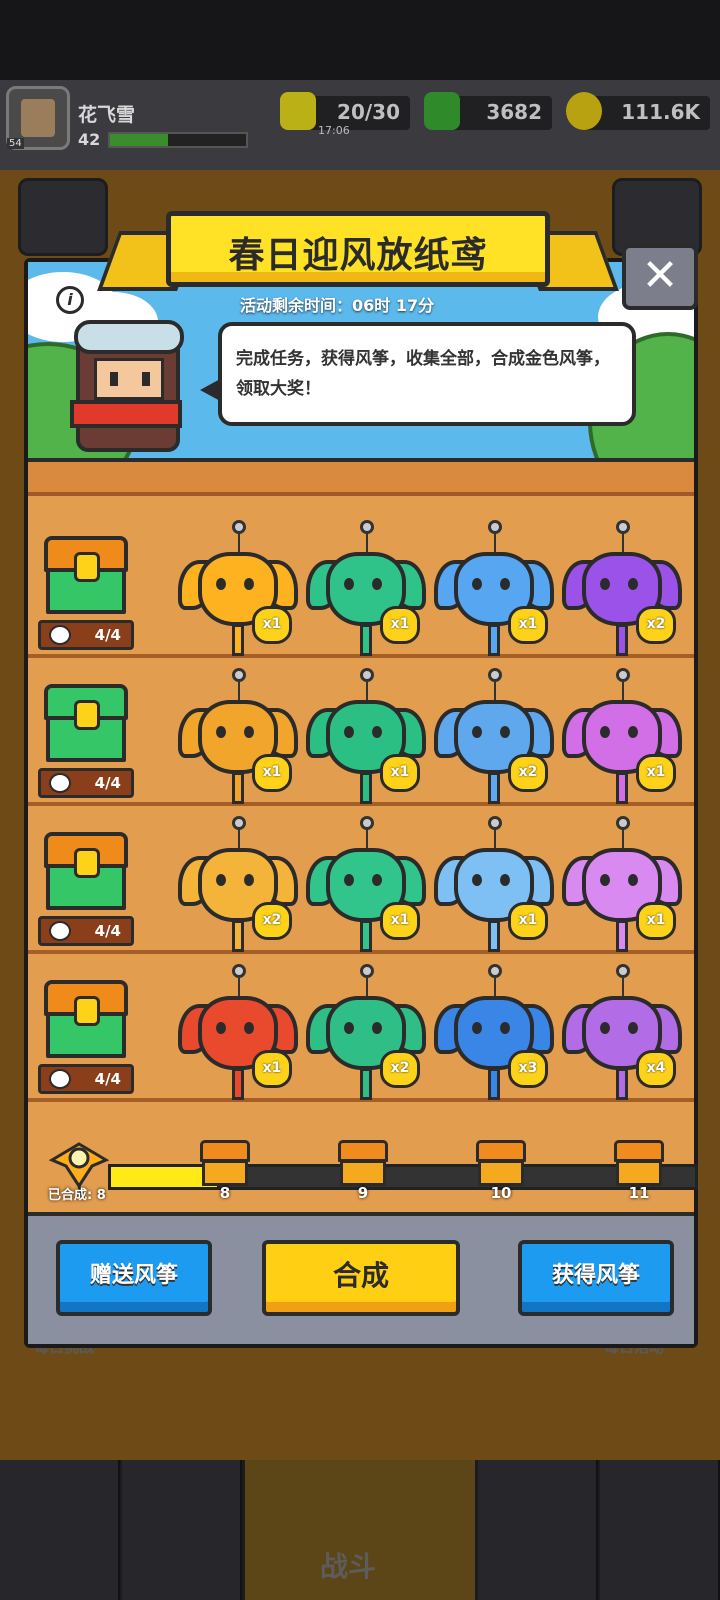 This screenshot has width=720, height=1600. I want to click on gold-counter: 111.6K, so click(638, 111).